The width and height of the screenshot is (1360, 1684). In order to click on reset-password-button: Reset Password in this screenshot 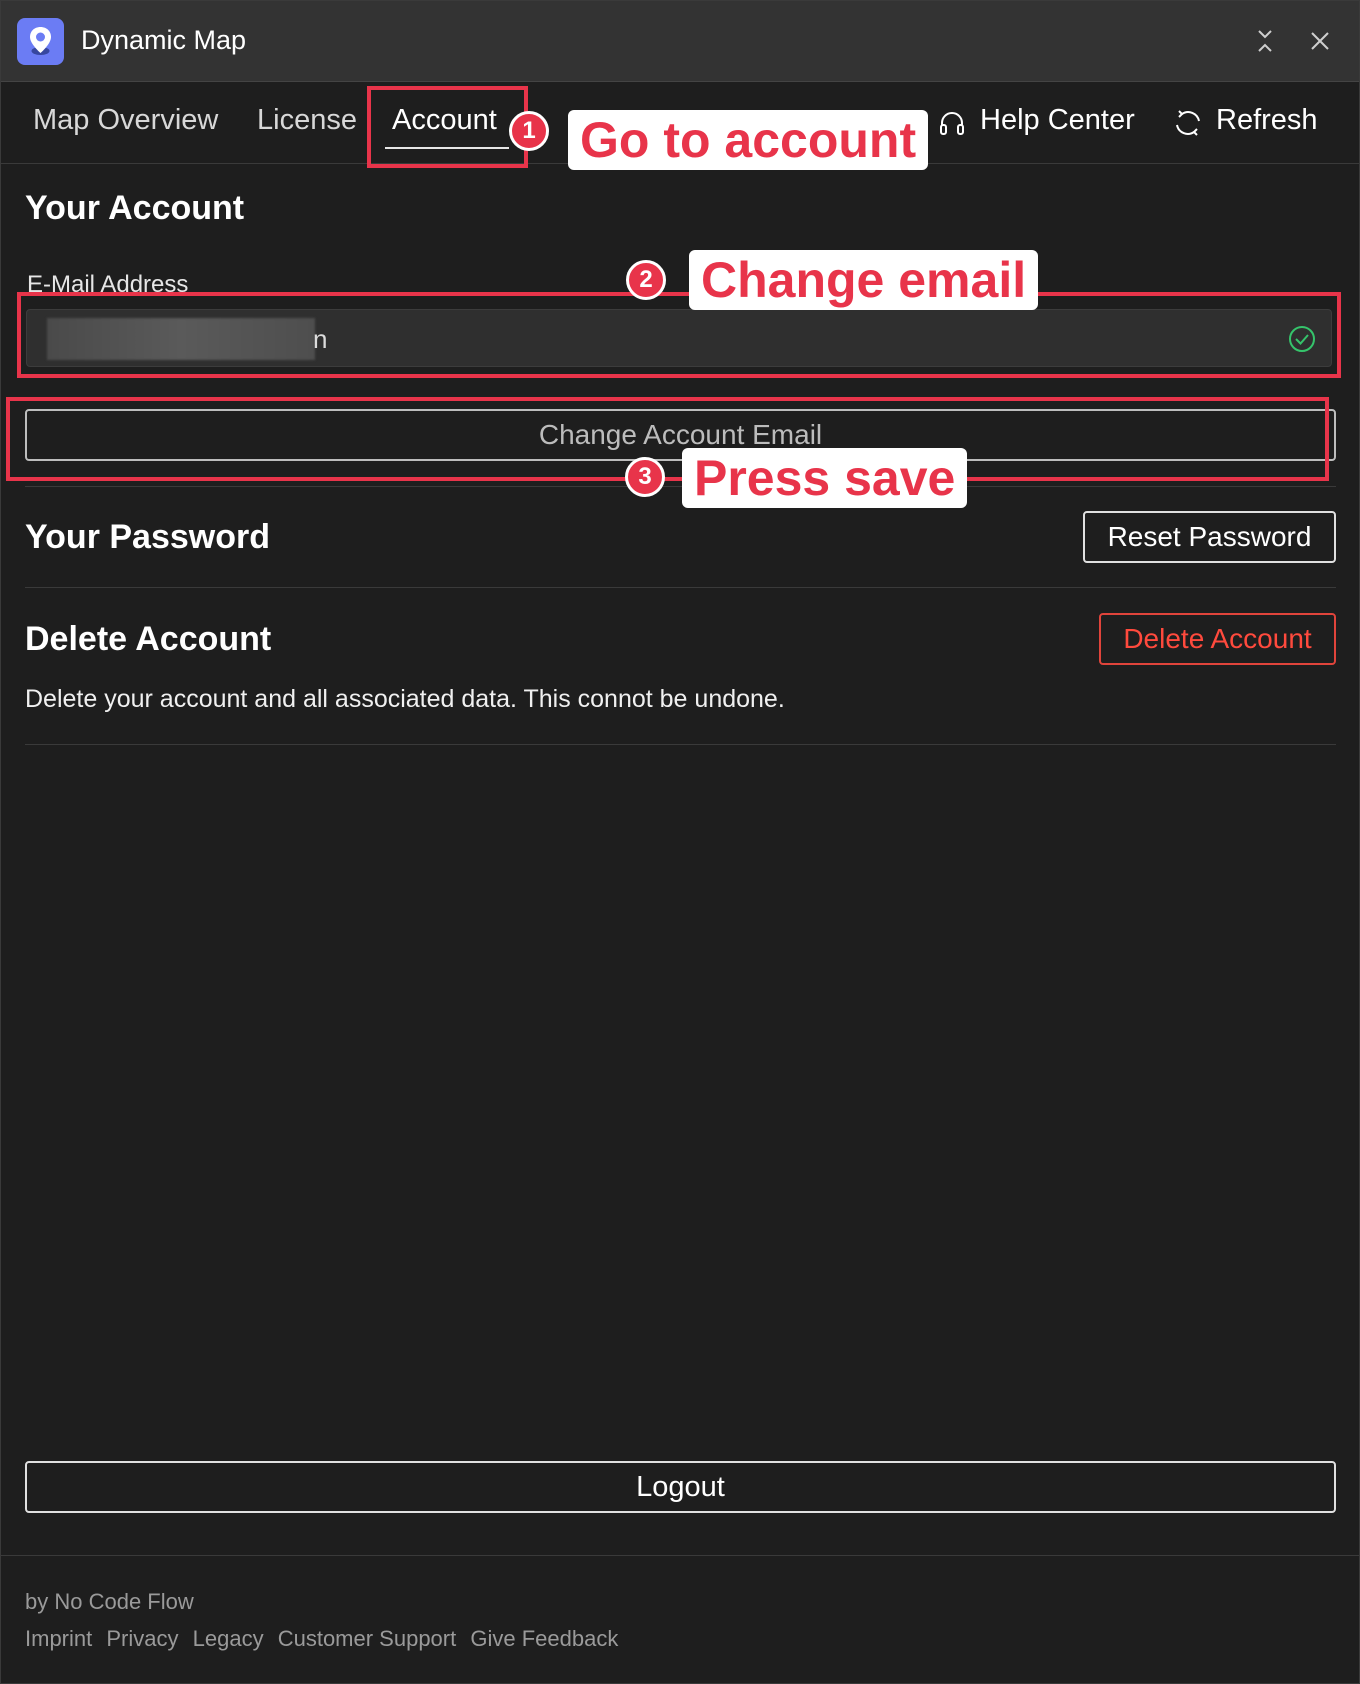, I will do `click(1209, 537)`.